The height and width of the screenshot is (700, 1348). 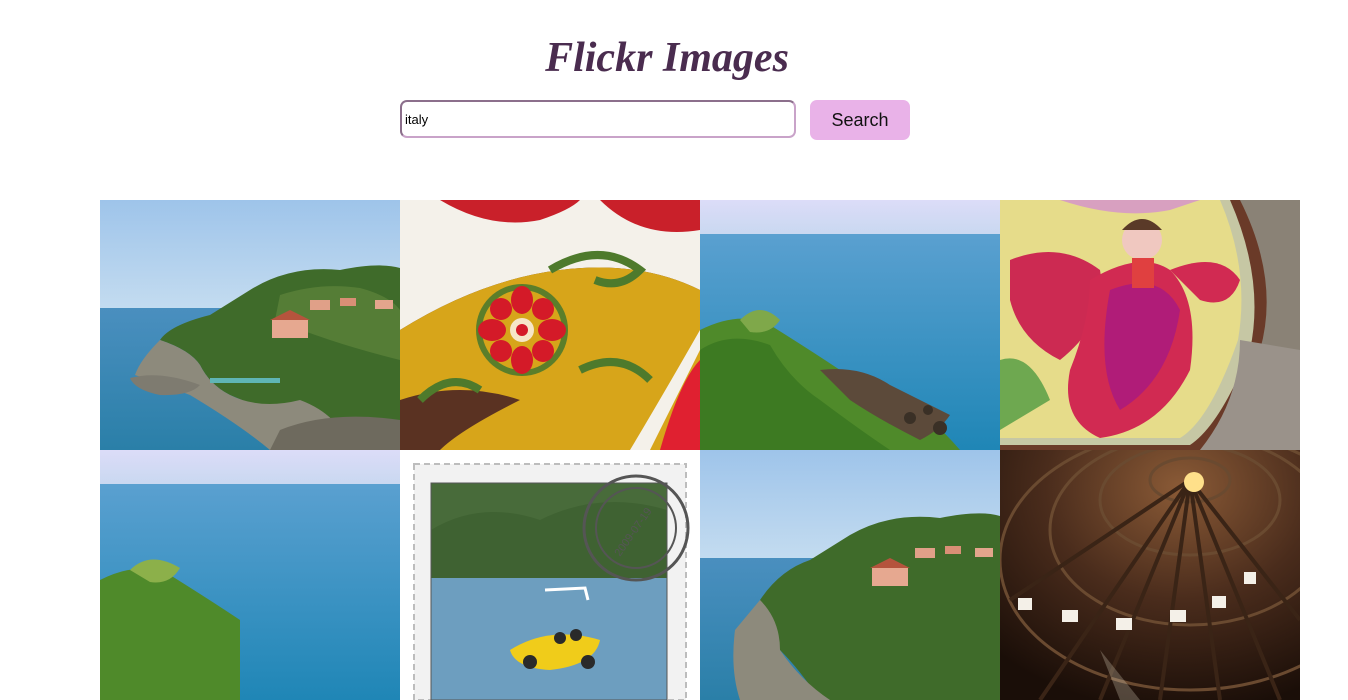 What do you see at coordinates (667, 58) in the screenshot?
I see `page-title: Flickr Images` at bounding box center [667, 58].